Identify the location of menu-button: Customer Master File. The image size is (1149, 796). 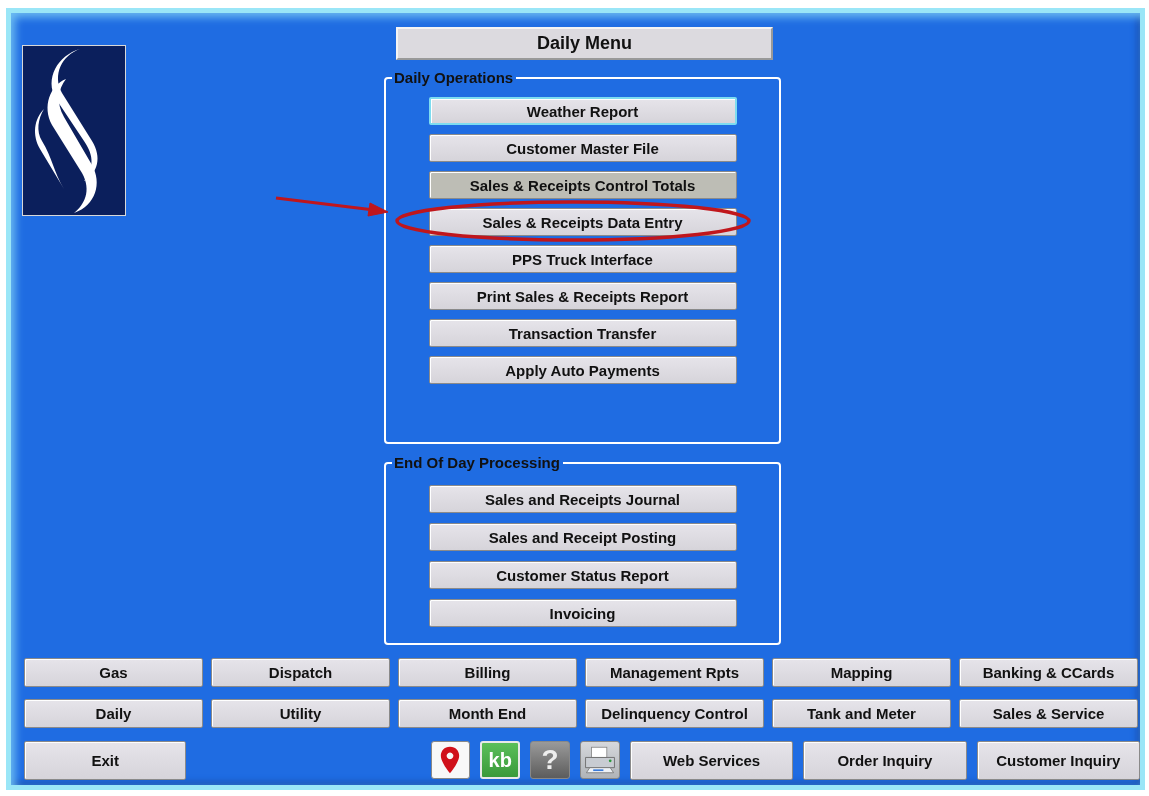
(582, 148).